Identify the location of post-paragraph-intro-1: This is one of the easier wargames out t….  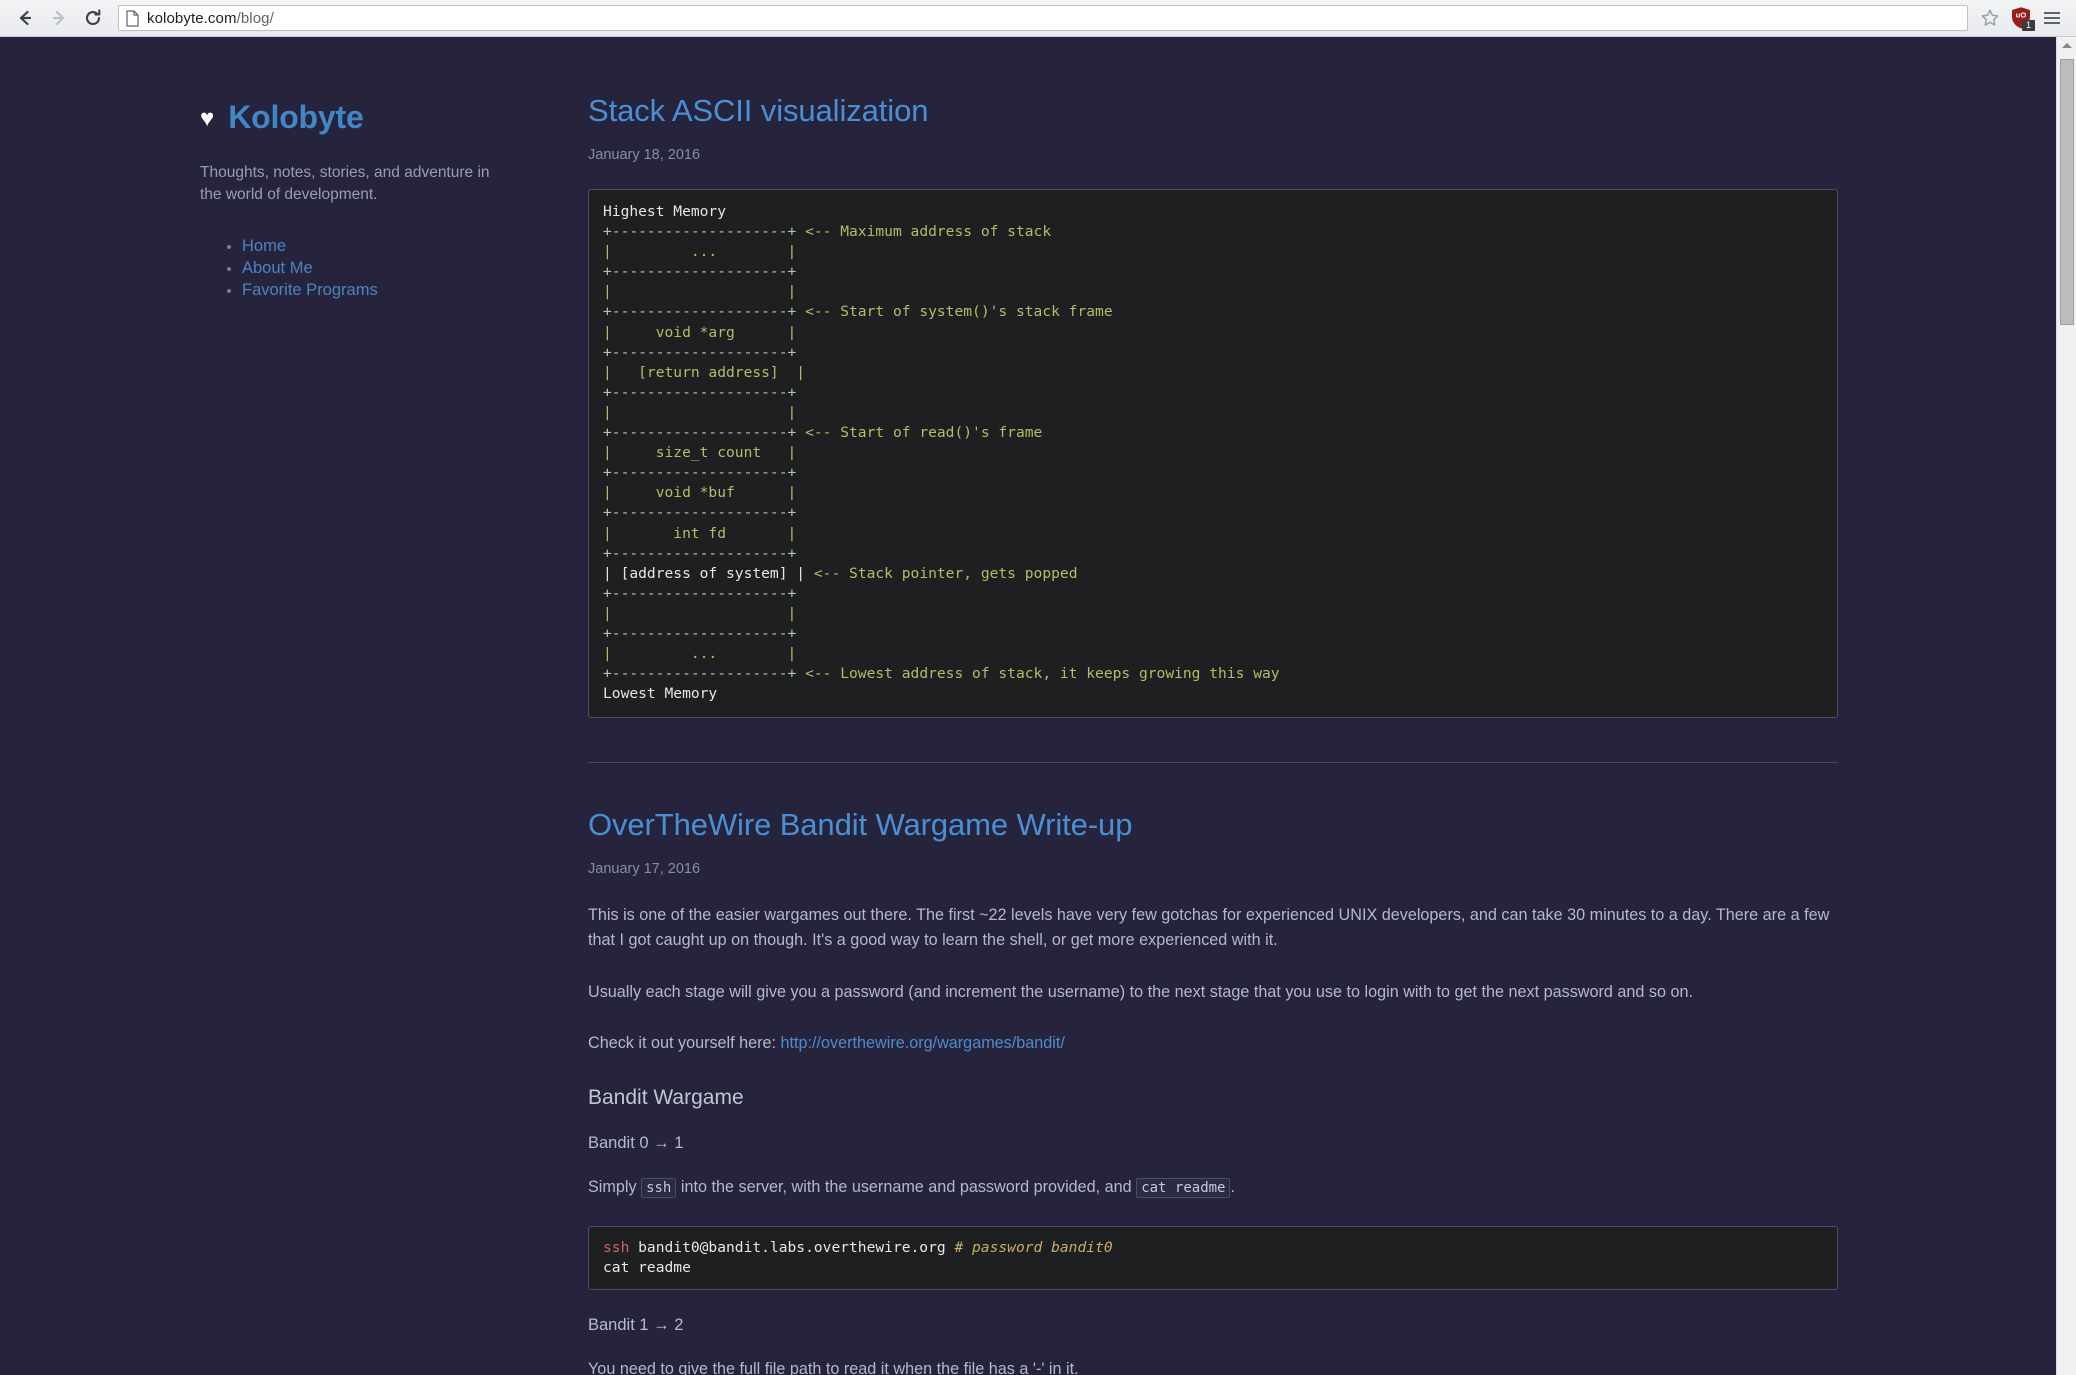
(1209, 928).